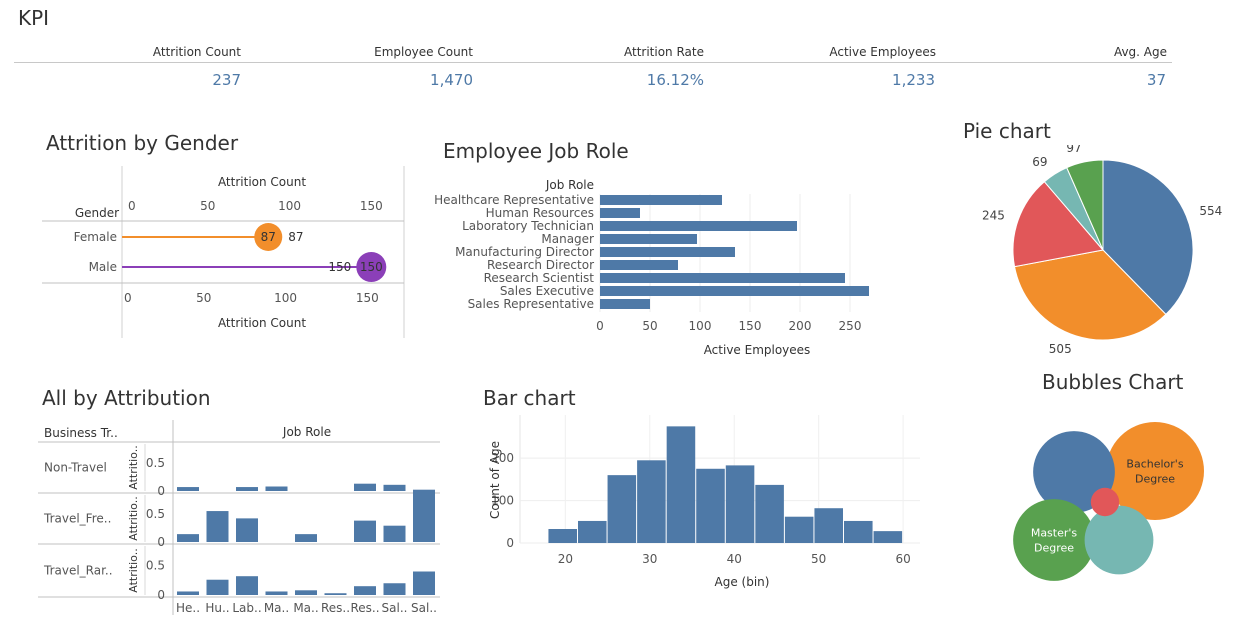 This screenshot has height=629, width=1249. Describe the element at coordinates (539, 278) in the screenshot. I see `jobrole-category-label: Research Scientist` at that location.